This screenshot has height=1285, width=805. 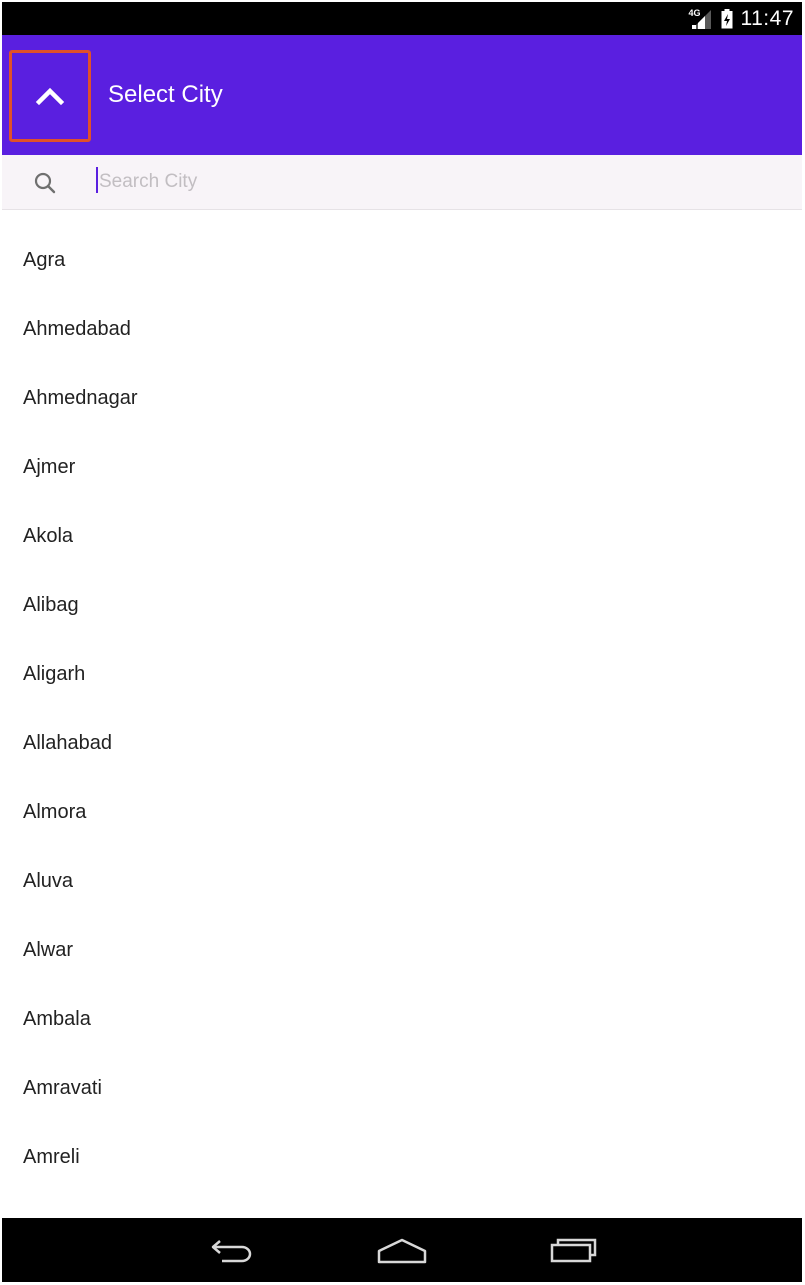 What do you see at coordinates (402, 218) in the screenshot?
I see `list-top-padding` at bounding box center [402, 218].